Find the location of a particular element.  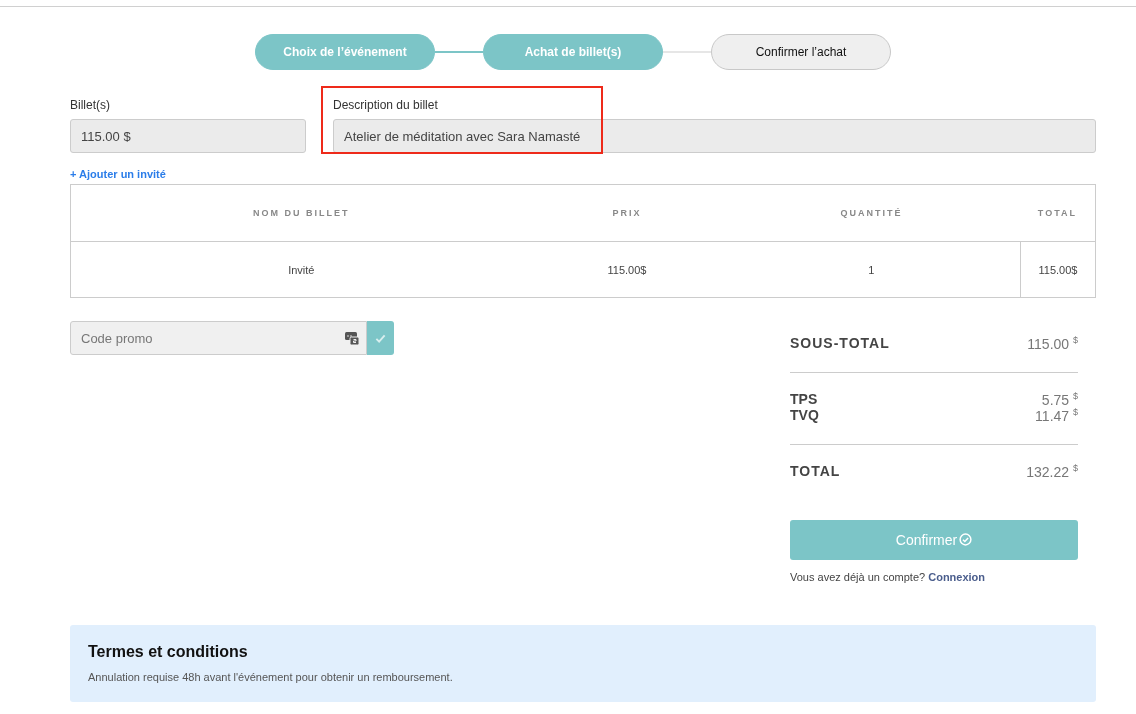

field-label: Description du billet is located at coordinates (386, 105).